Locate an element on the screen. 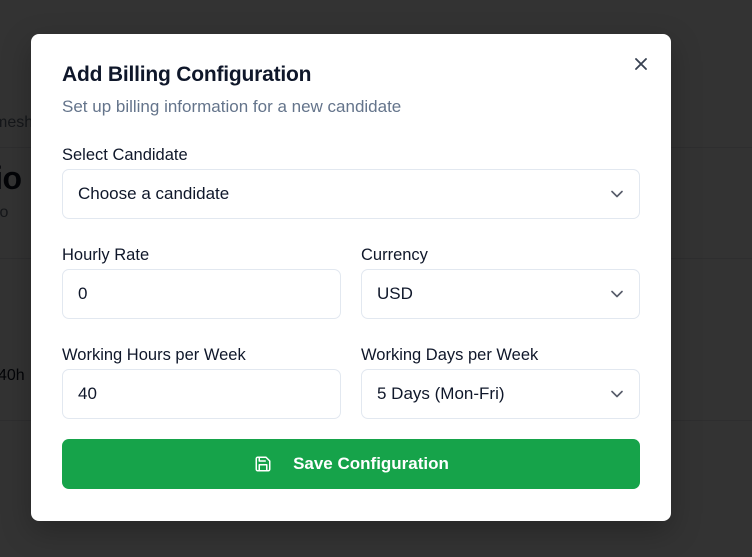  candidate-label: Select Candidate is located at coordinates (125, 155).